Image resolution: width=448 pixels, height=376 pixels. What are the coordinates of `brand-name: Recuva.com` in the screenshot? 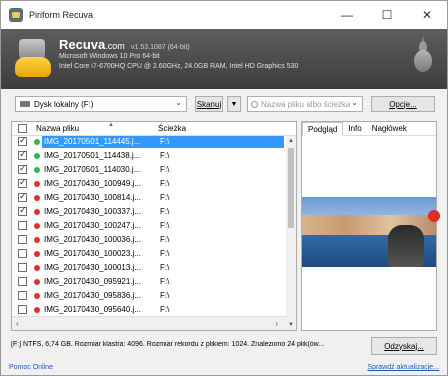 It's located at (92, 44).